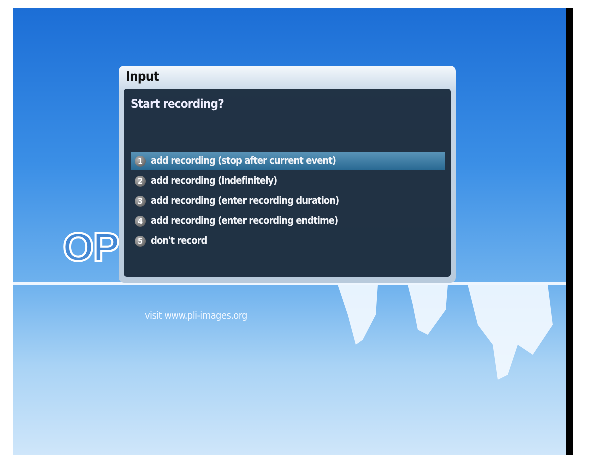 This screenshot has width=589, height=455. What do you see at coordinates (140, 241) in the screenshot?
I see `number-badge: 5` at bounding box center [140, 241].